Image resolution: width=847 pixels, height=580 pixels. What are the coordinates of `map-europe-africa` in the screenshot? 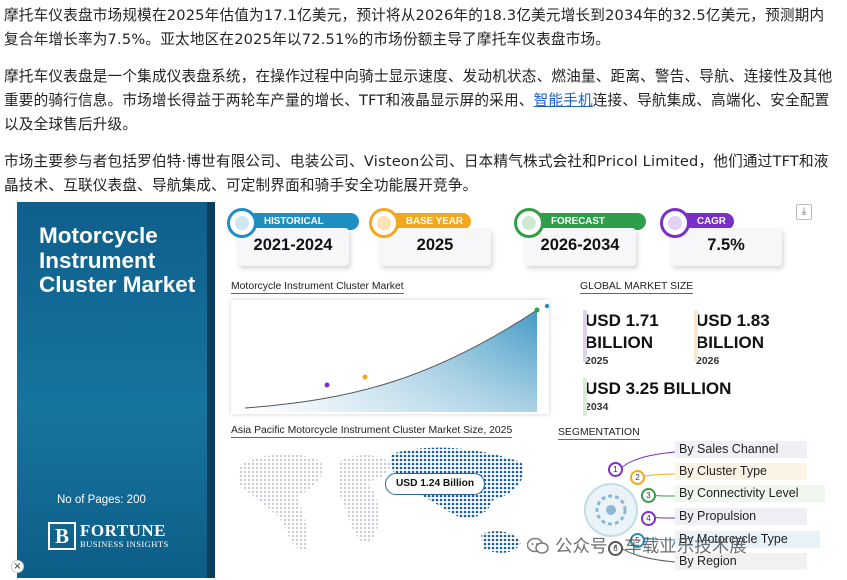 It's located at (364, 499).